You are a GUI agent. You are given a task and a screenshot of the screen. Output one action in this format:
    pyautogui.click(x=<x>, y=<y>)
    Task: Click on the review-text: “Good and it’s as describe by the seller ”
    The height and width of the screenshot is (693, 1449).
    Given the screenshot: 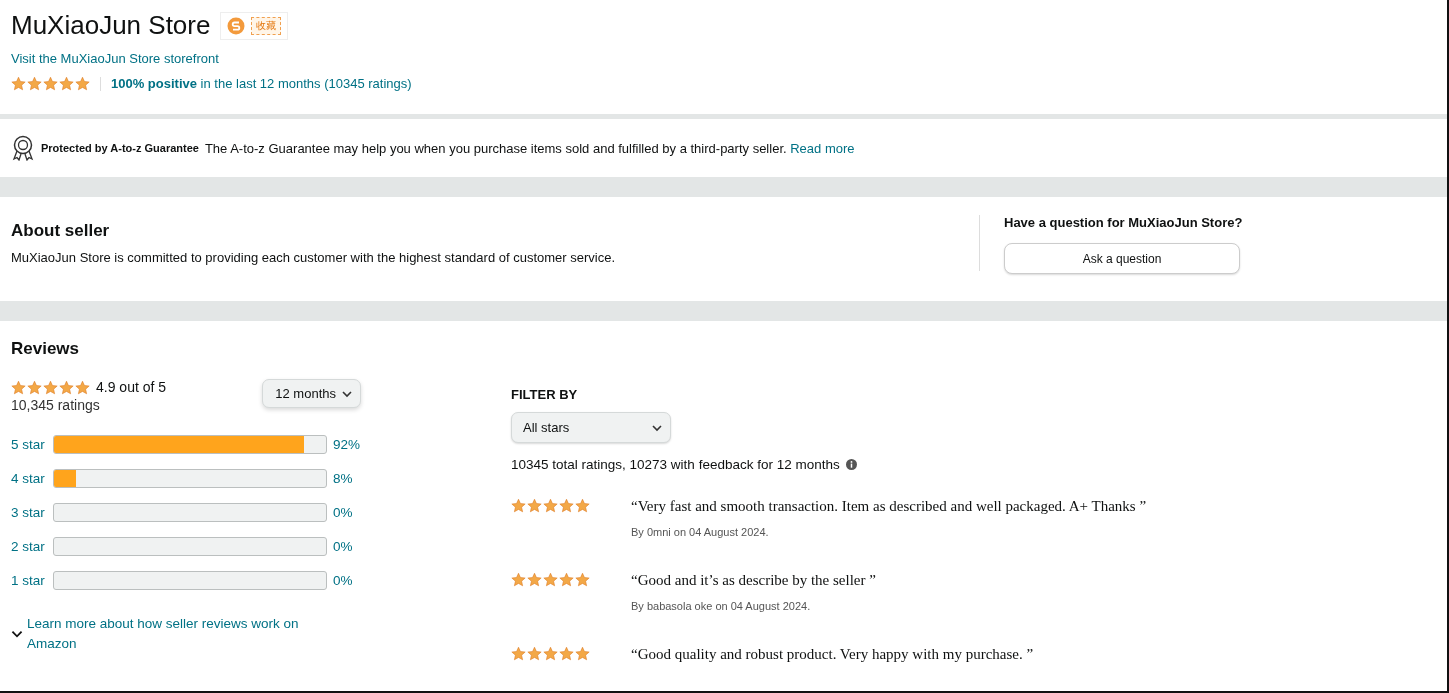 What is the action you would take?
    pyautogui.click(x=753, y=580)
    